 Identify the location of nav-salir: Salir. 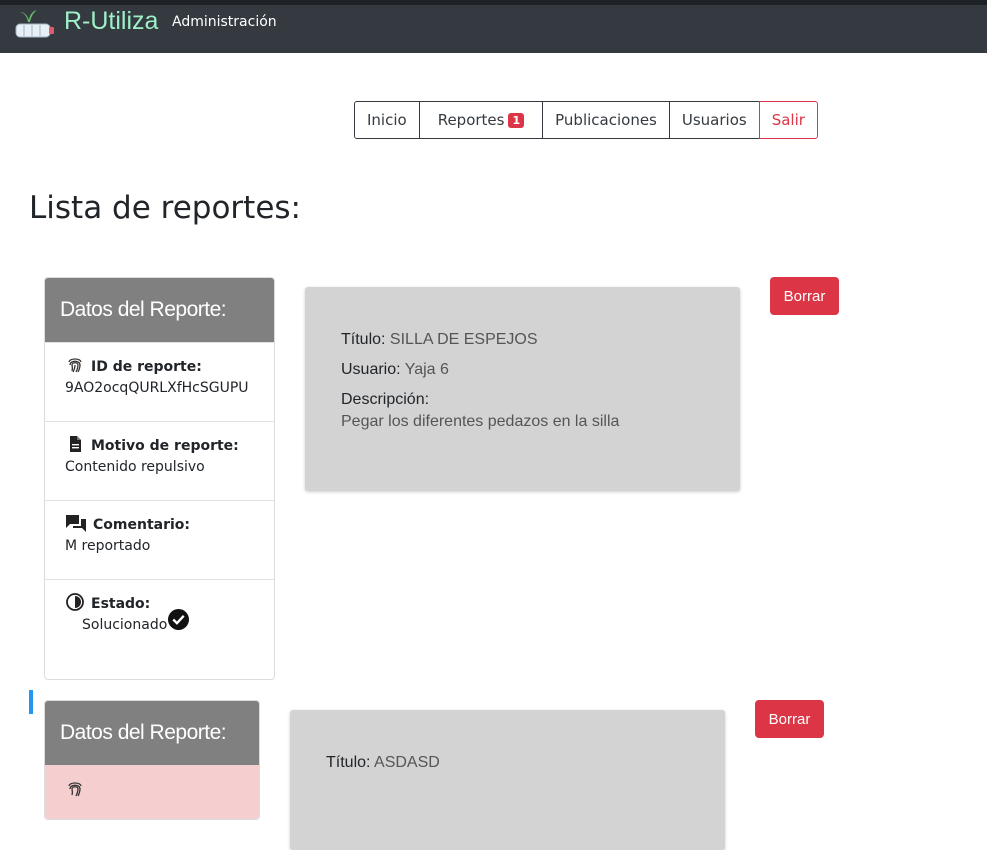
(788, 120).